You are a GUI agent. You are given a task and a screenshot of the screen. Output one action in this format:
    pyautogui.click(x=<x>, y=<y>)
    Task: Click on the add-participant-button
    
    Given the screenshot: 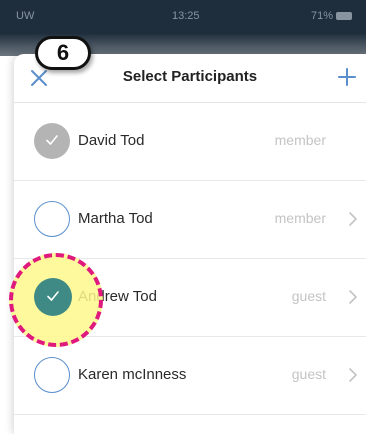 What is the action you would take?
    pyautogui.click(x=347, y=77)
    